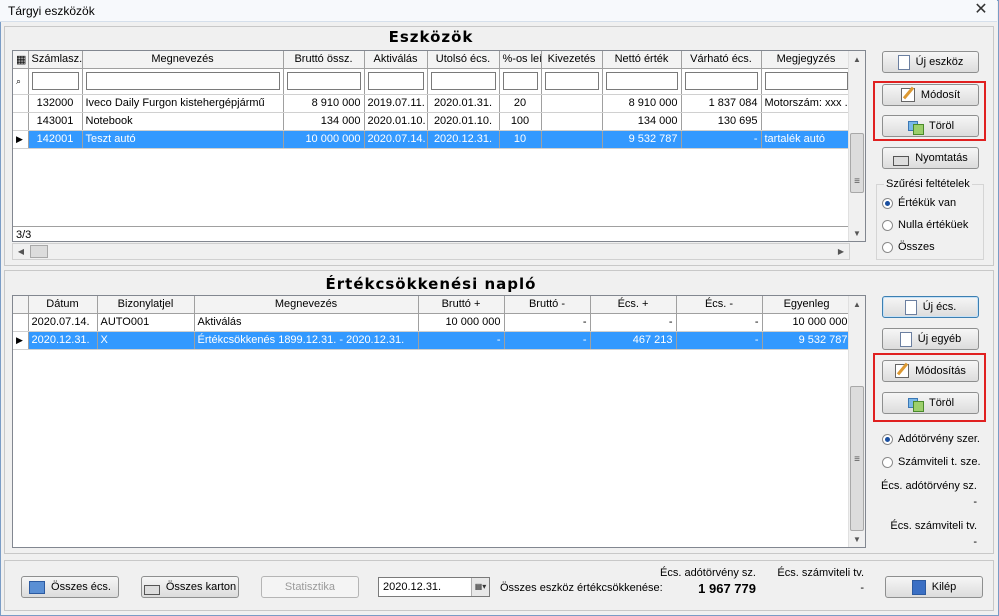  I want to click on filter-option-all: Összes, so click(908, 247).